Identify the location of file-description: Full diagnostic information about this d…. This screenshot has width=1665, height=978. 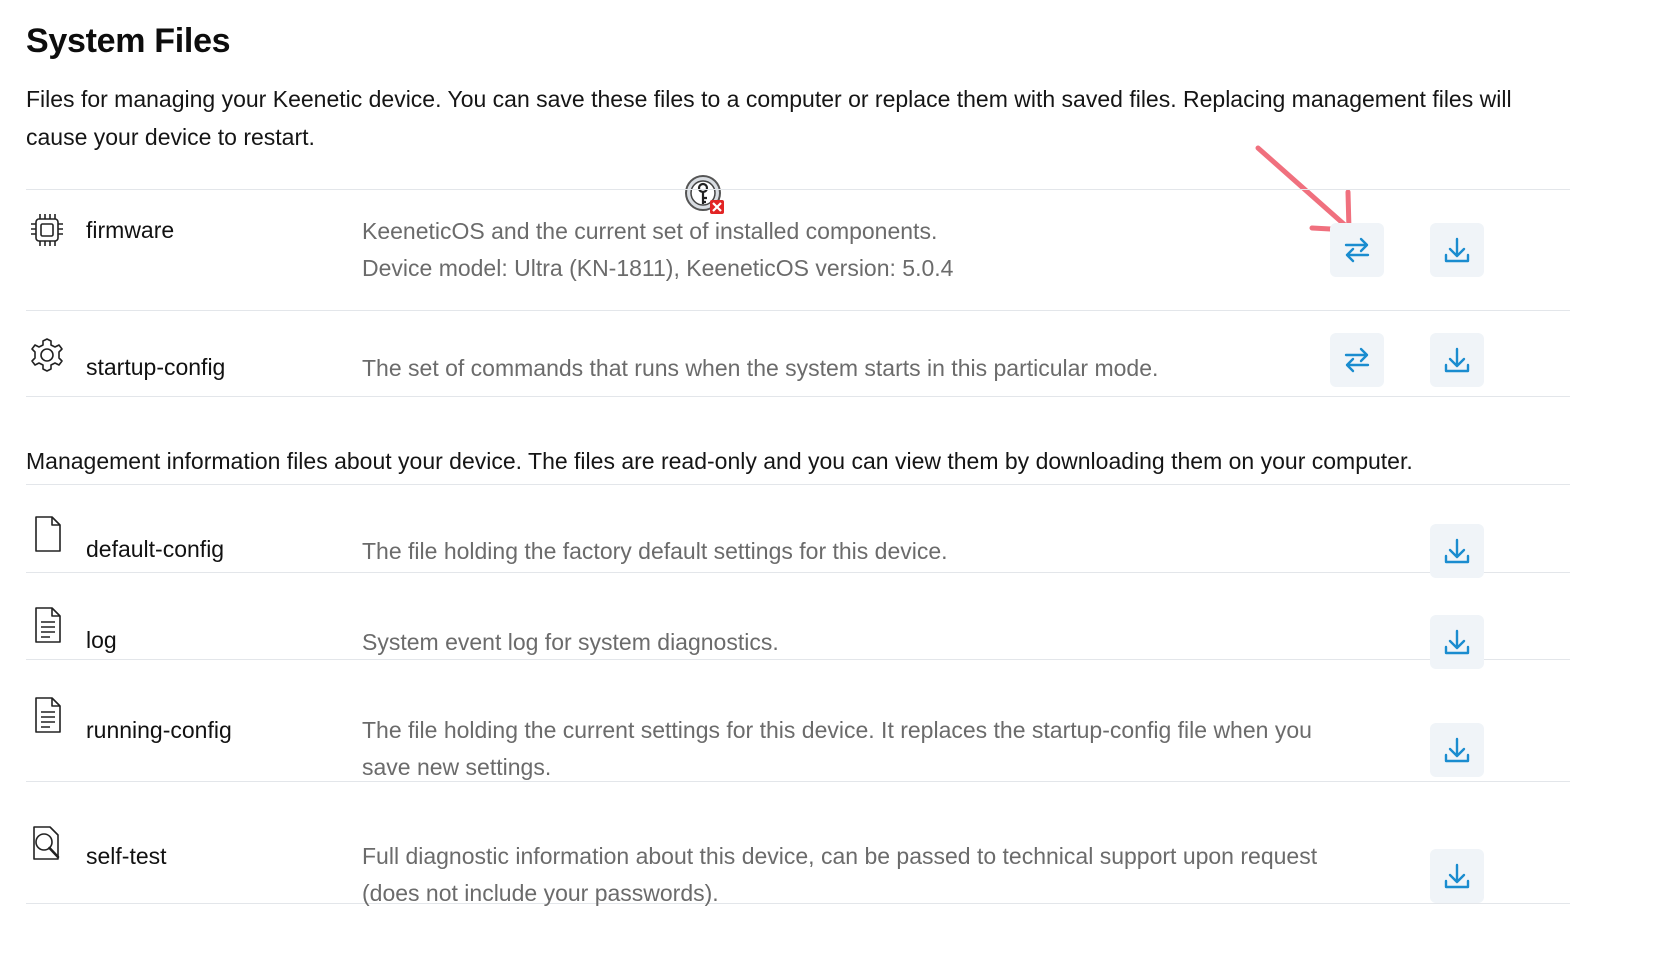
(857, 875).